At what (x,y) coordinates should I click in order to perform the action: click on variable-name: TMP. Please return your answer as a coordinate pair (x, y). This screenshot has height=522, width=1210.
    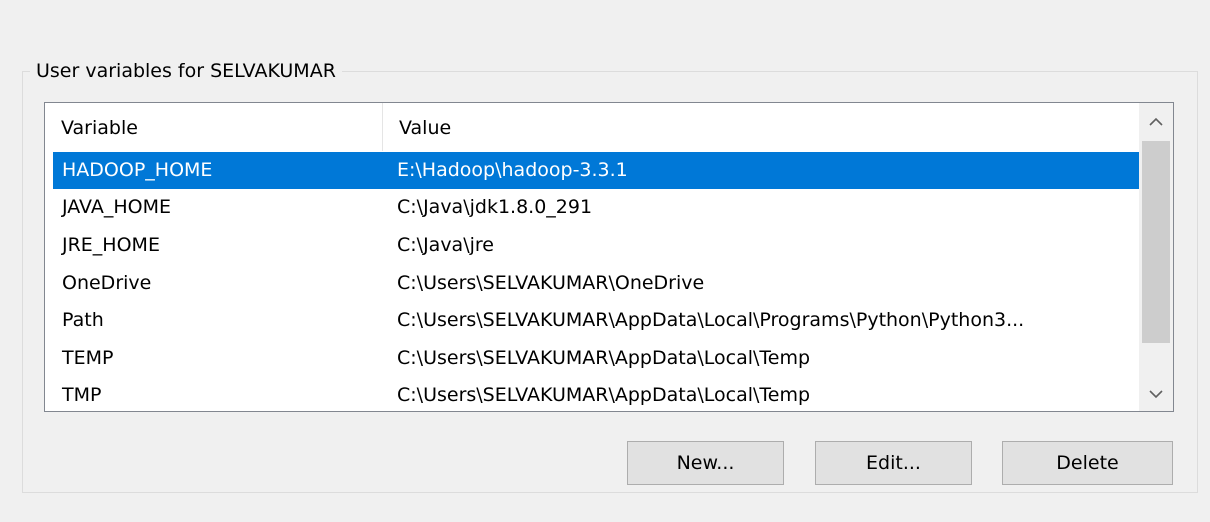
    Looking at the image, I should click on (82, 395).